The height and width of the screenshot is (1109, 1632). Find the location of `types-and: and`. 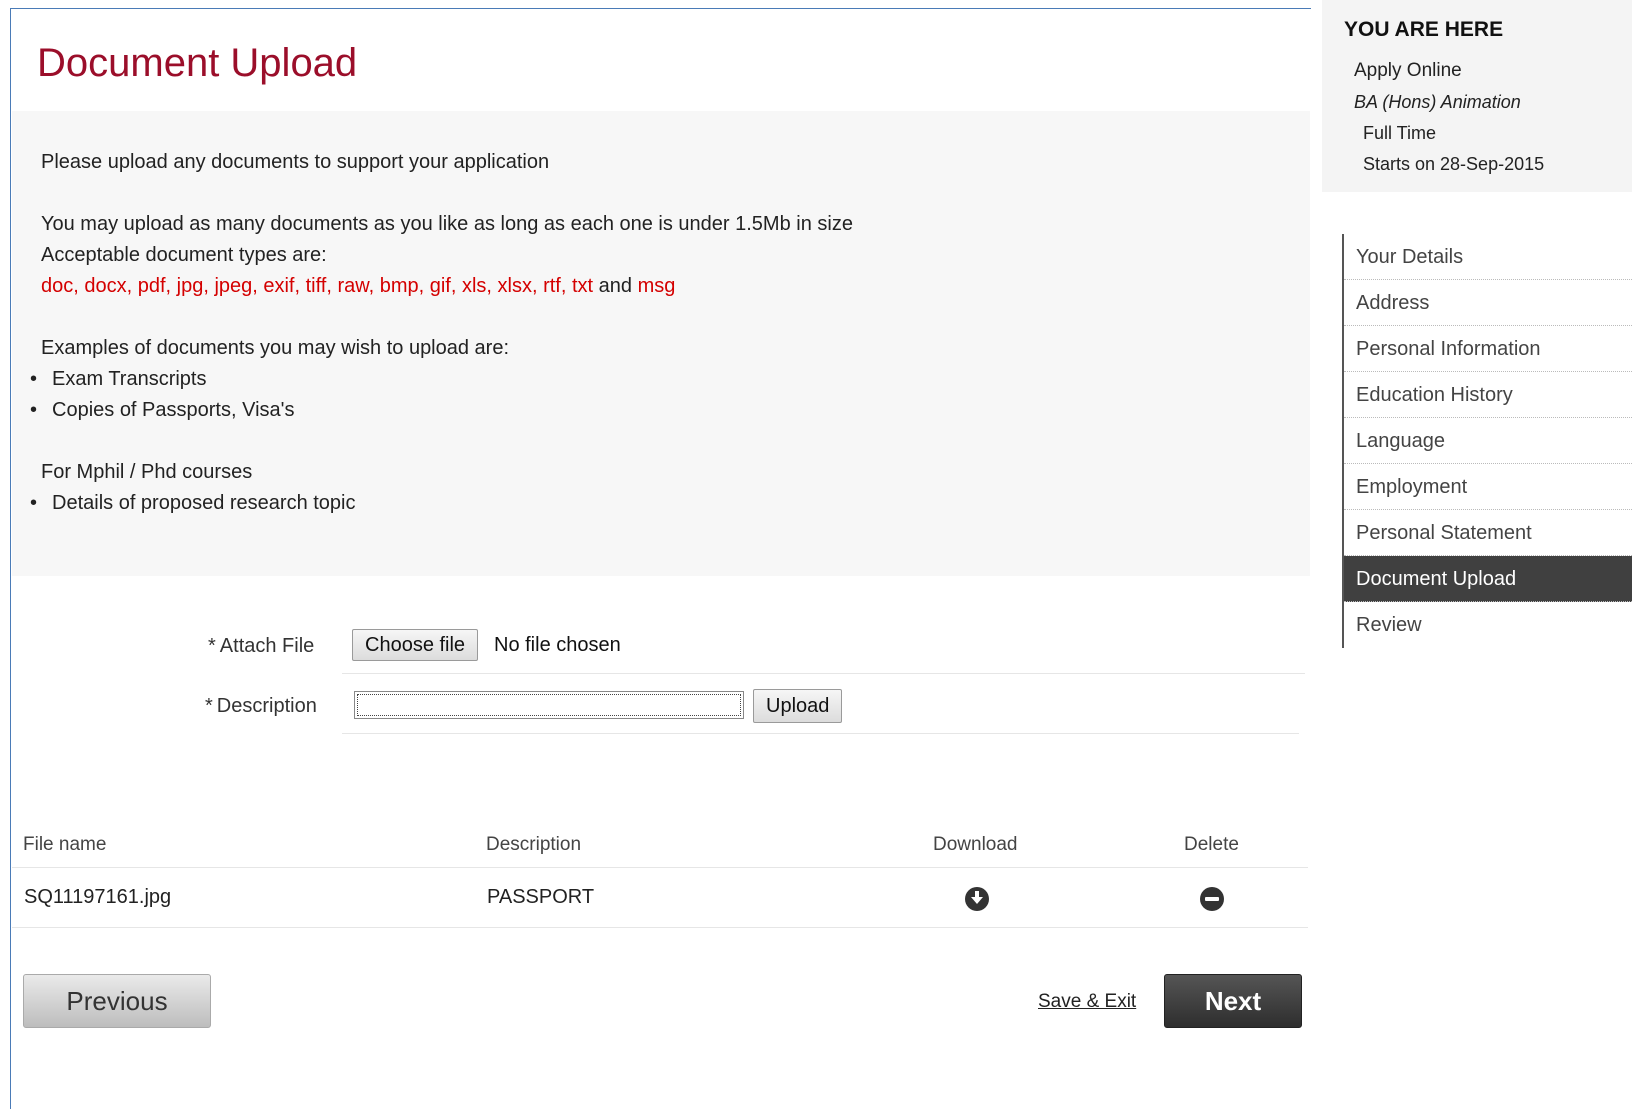

types-and: and is located at coordinates (615, 286).